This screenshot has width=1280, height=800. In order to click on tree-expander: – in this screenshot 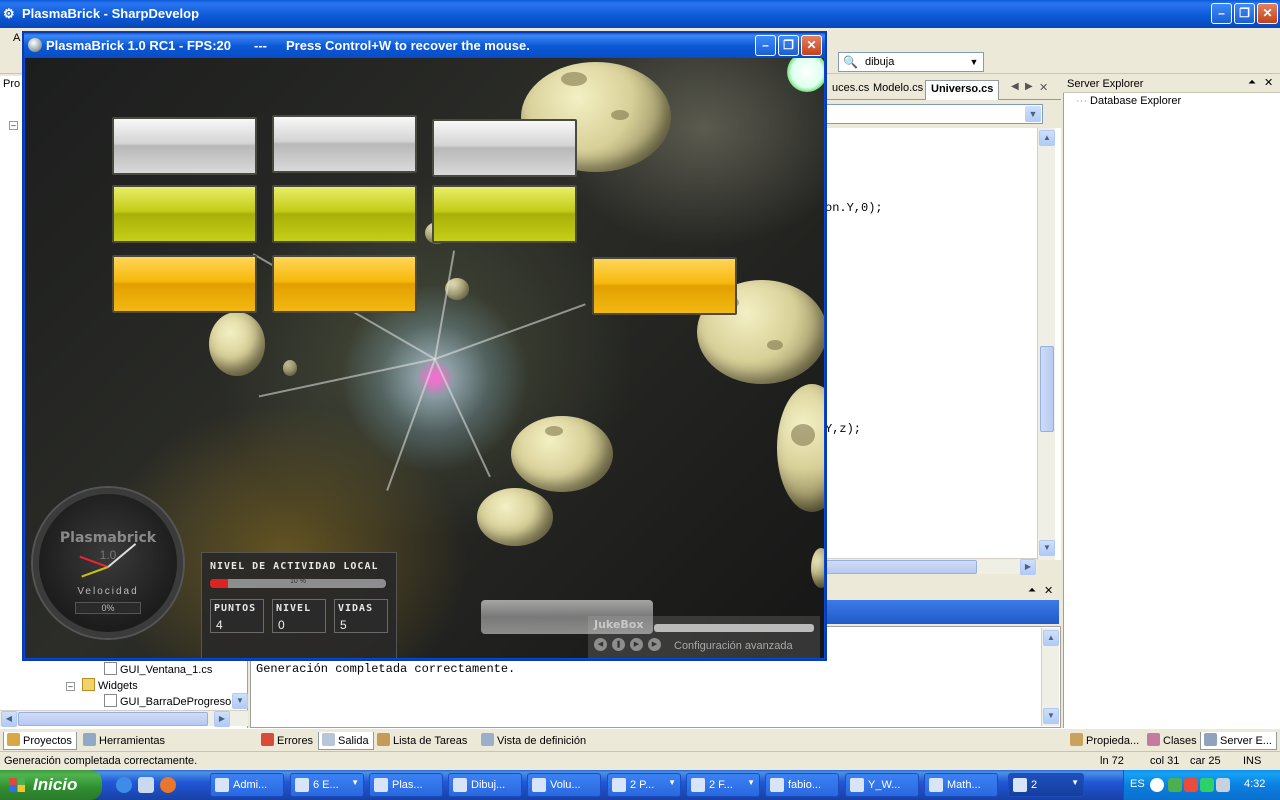, I will do `click(13, 125)`.